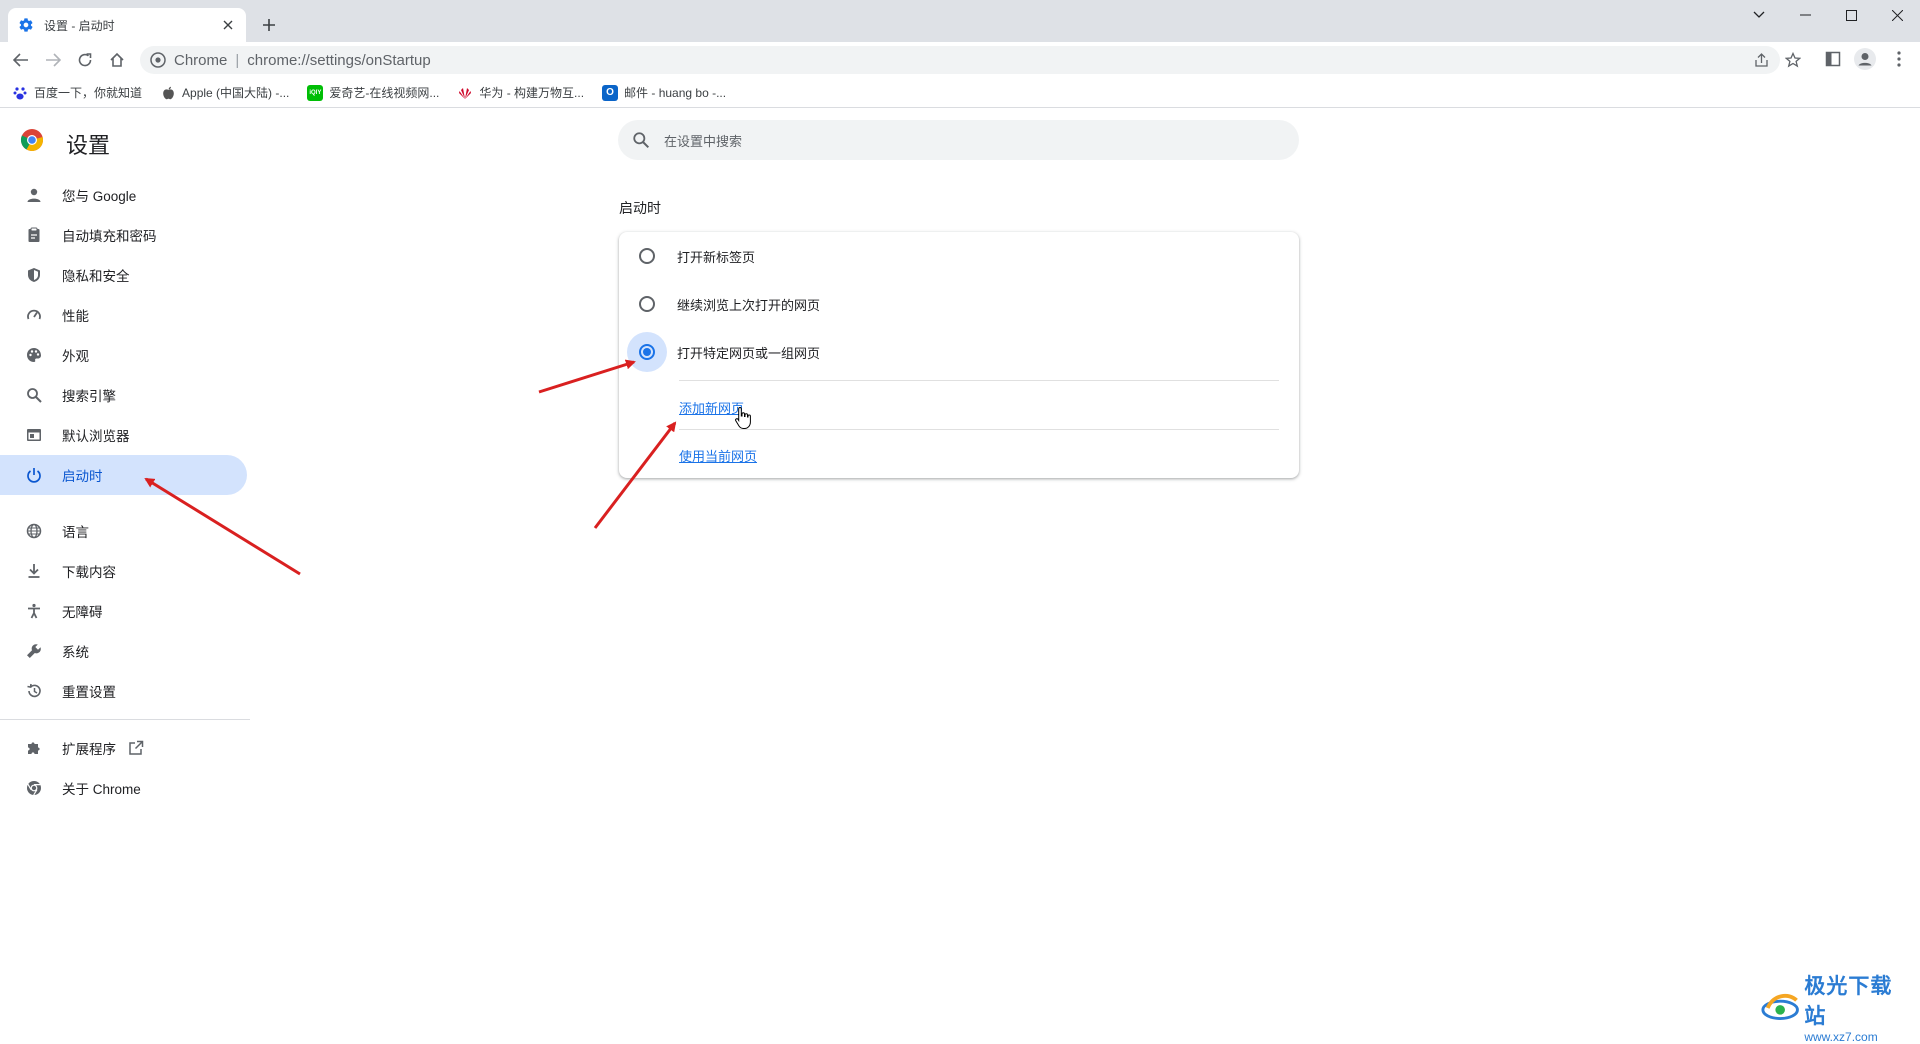 The image size is (1920, 1044). What do you see at coordinates (201, 60) in the screenshot?
I see `site-name: Chrome` at bounding box center [201, 60].